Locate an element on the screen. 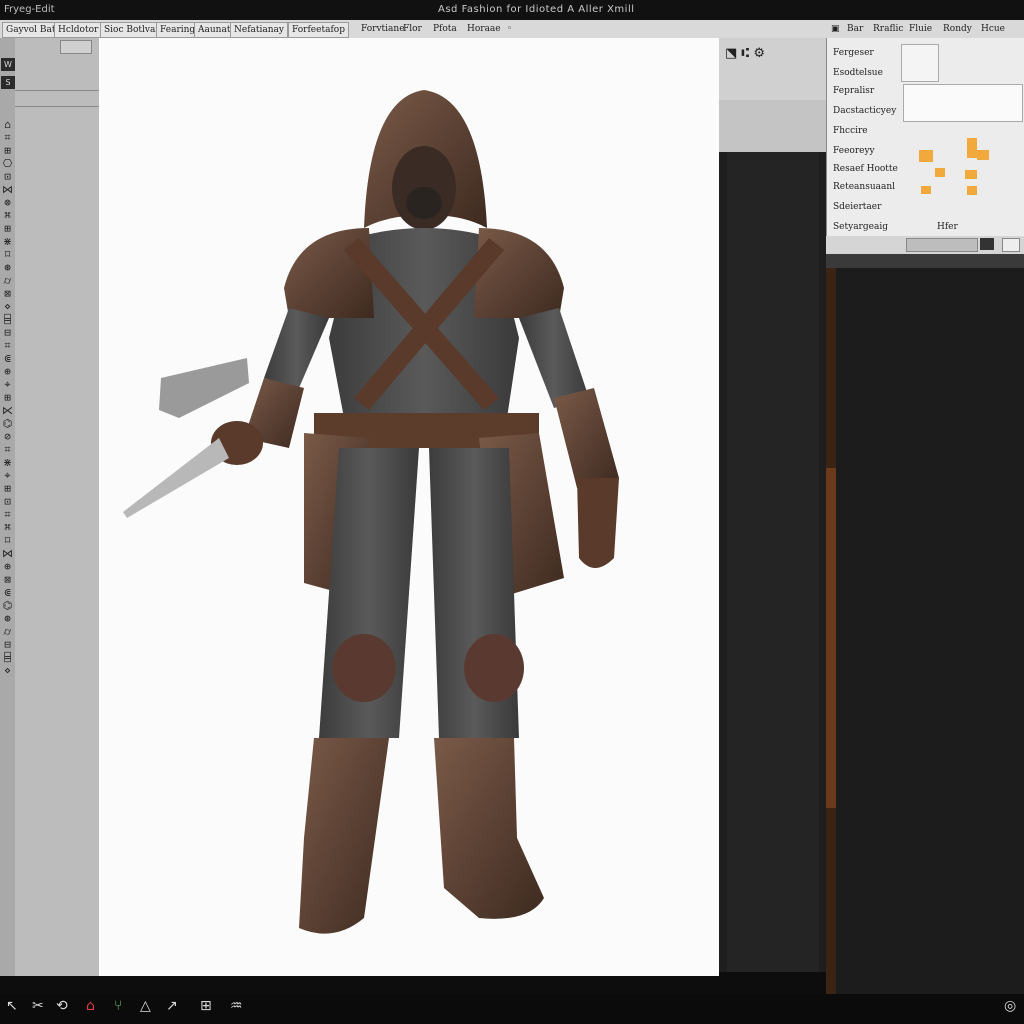  right-menu-fluie: Fluie is located at coordinates (920, 29).